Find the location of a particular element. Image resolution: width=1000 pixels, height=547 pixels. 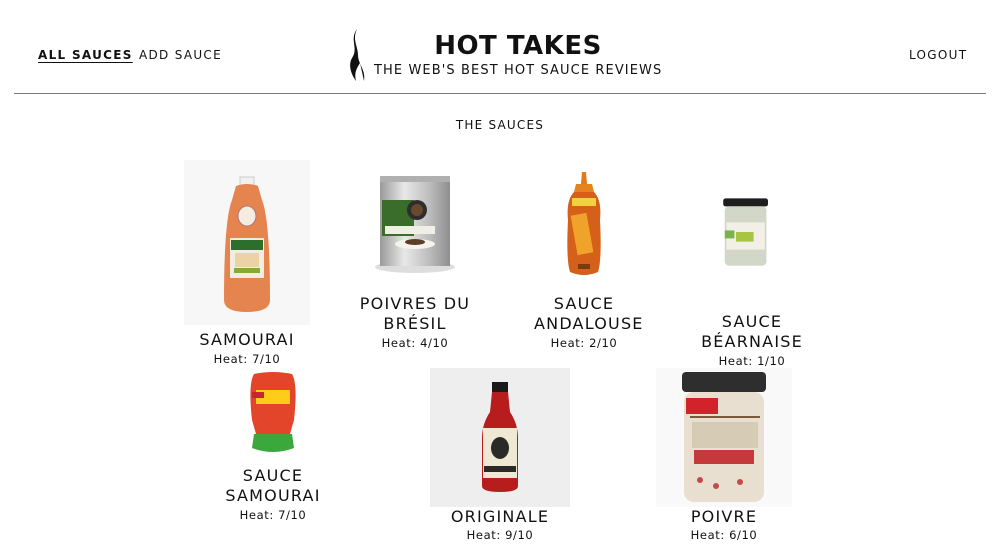

sauce-image-metal-tin-can is located at coordinates (415, 227).